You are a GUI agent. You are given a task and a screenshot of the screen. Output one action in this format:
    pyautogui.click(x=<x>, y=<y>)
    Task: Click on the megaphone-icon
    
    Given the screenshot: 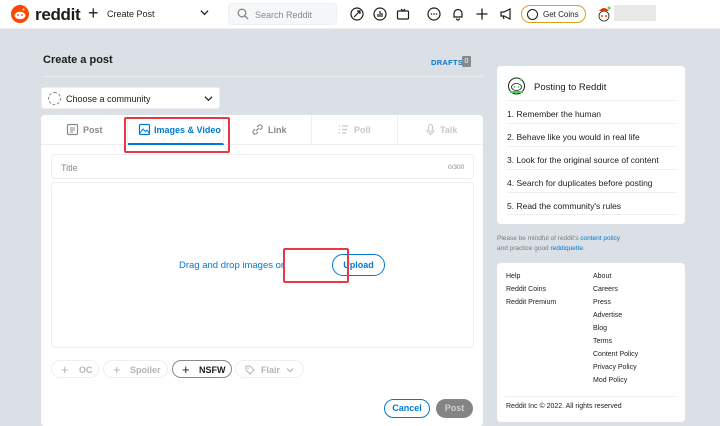 What is the action you would take?
    pyautogui.click(x=506, y=14)
    